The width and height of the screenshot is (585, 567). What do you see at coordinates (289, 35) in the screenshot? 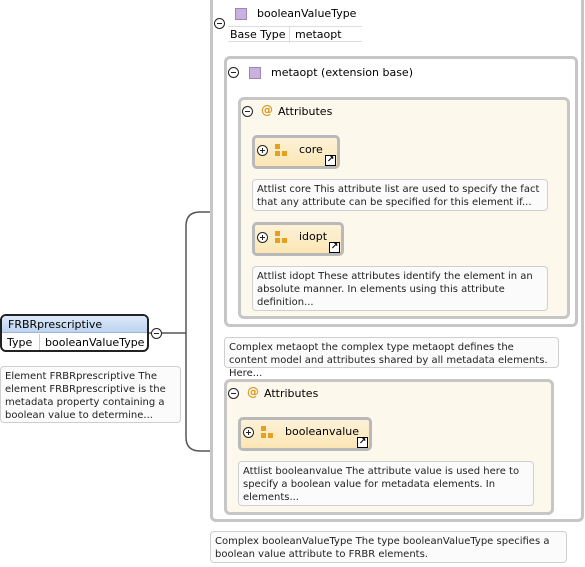
I see `base-type-divider` at bounding box center [289, 35].